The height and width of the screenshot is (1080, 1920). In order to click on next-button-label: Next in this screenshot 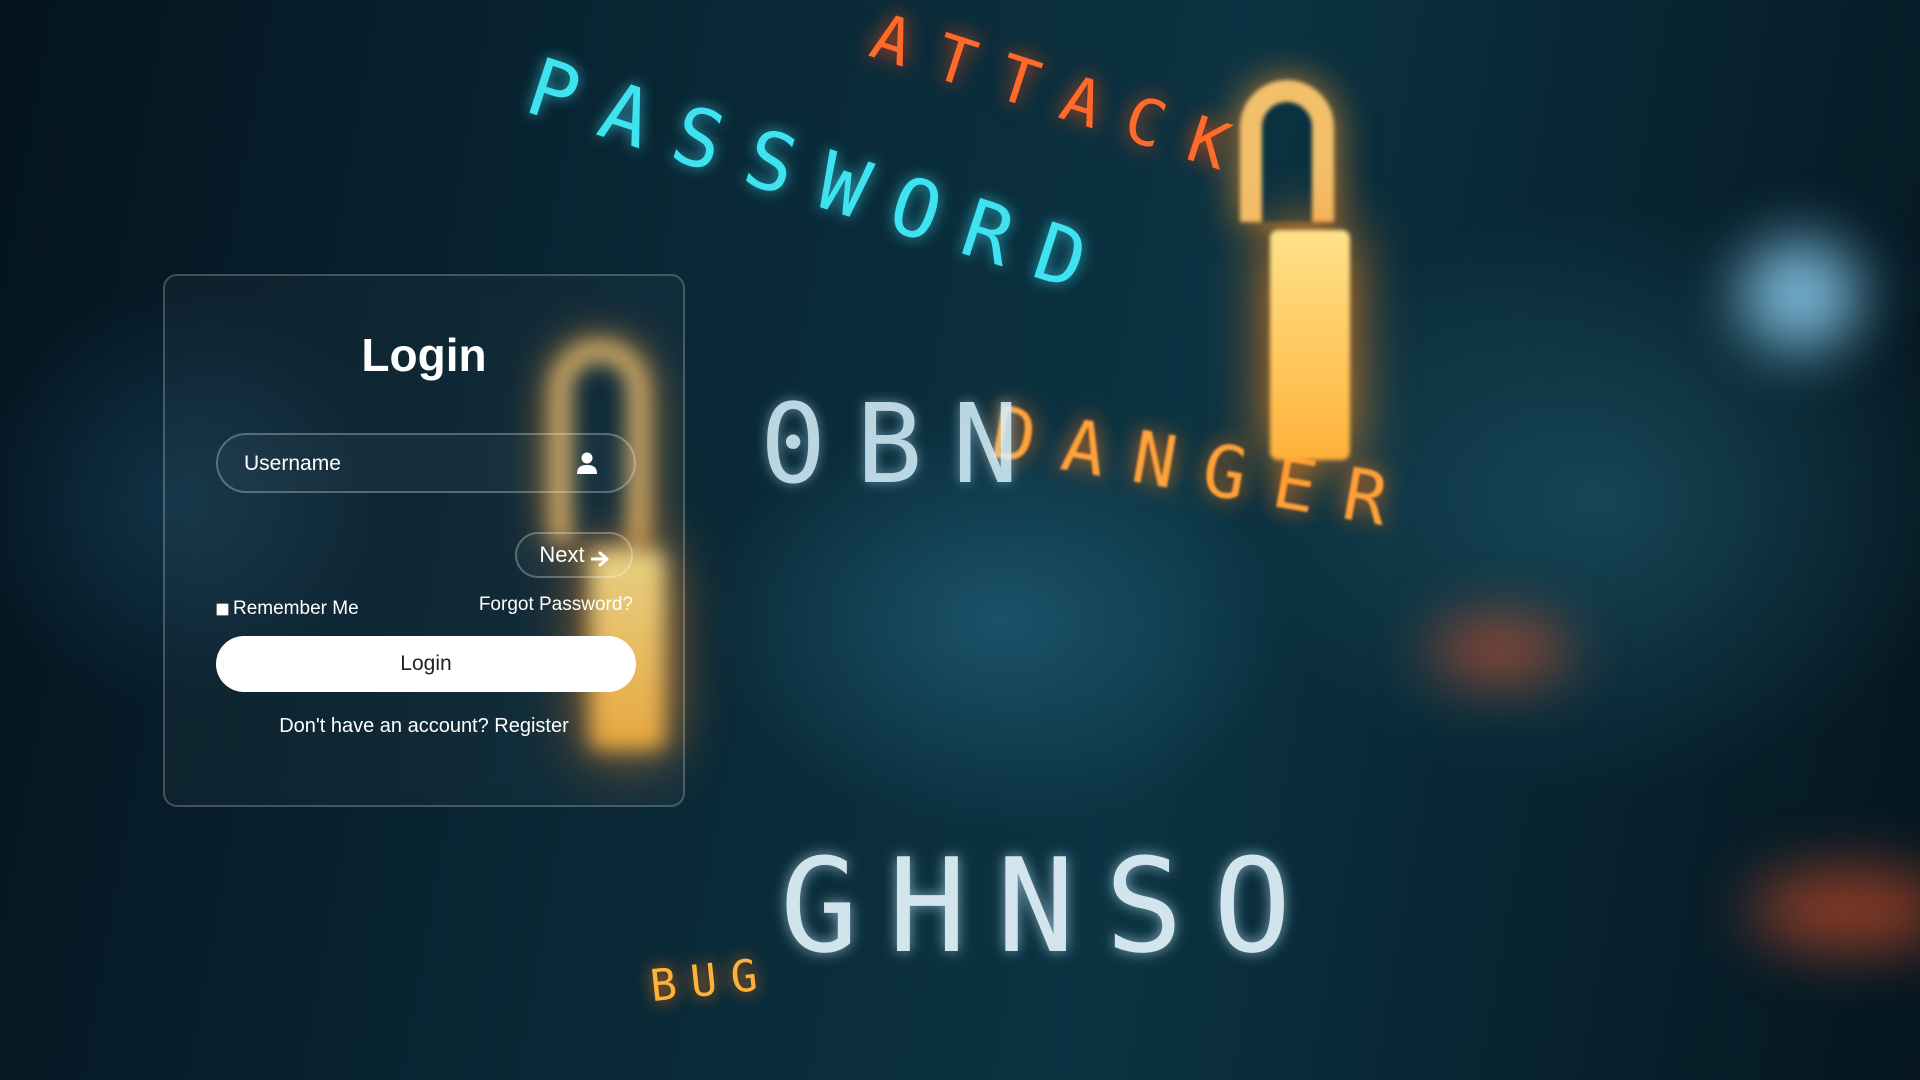, I will do `click(562, 554)`.